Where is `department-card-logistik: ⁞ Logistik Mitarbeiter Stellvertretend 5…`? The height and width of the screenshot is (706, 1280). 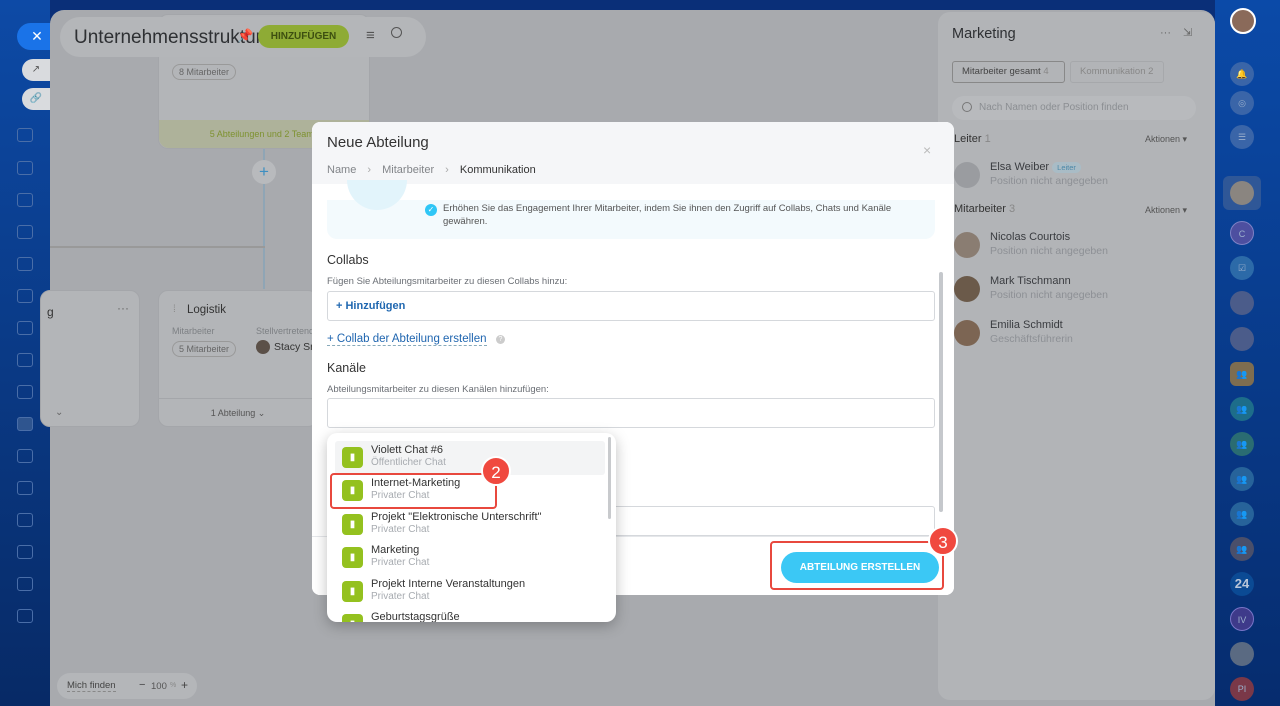
department-card-logistik: ⁞ Logistik Mitarbeiter Stellvertretend 5… is located at coordinates (238, 358).